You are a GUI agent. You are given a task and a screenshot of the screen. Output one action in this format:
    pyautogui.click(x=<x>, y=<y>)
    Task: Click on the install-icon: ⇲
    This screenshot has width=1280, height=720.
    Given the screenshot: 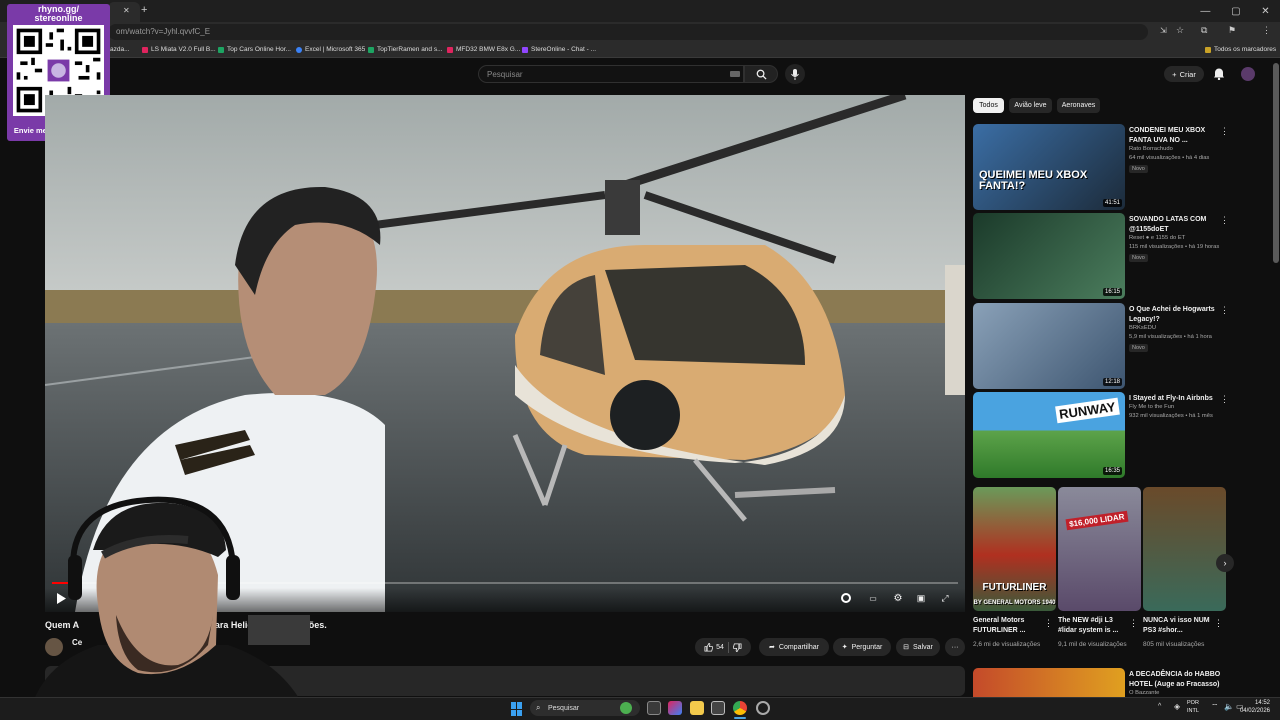 What is the action you would take?
    pyautogui.click(x=1163, y=30)
    